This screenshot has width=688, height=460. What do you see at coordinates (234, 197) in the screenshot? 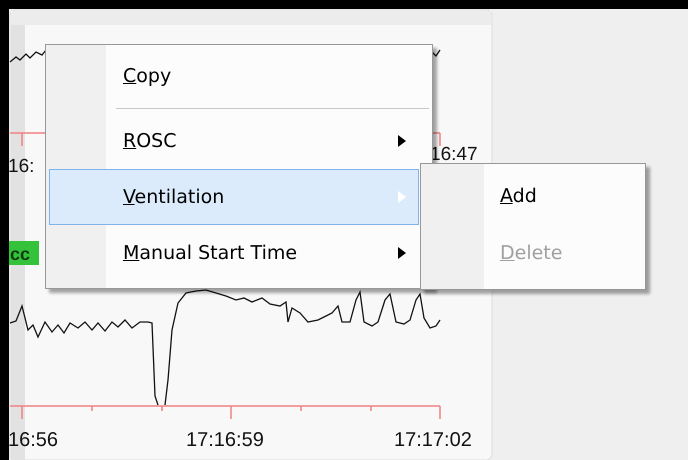
I see `menu-item: Ventilation` at bounding box center [234, 197].